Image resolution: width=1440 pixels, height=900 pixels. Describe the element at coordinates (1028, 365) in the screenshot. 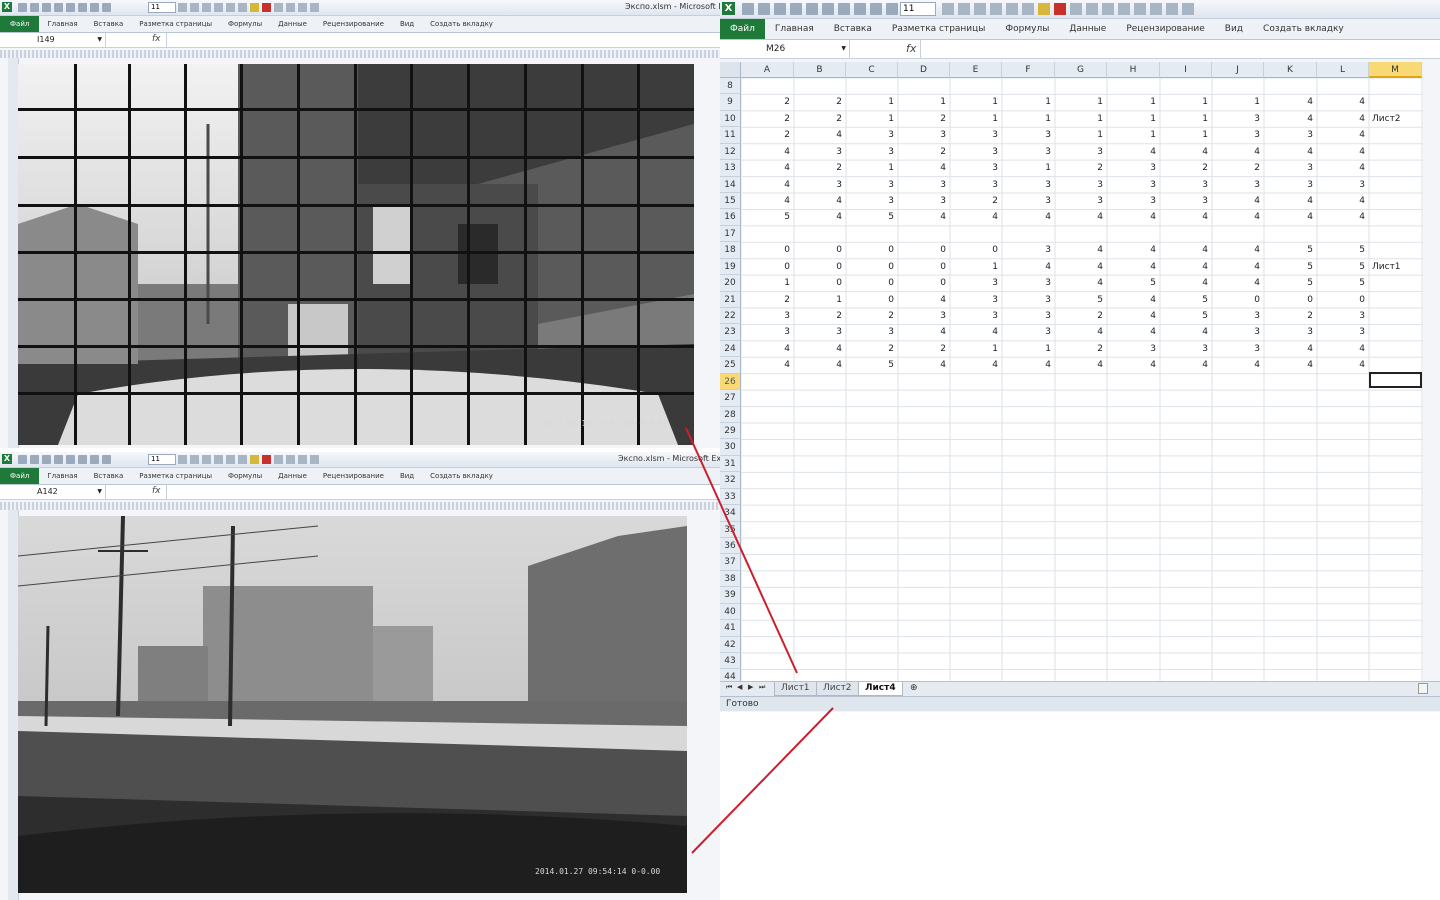

I see `cell-f25: 4` at that location.